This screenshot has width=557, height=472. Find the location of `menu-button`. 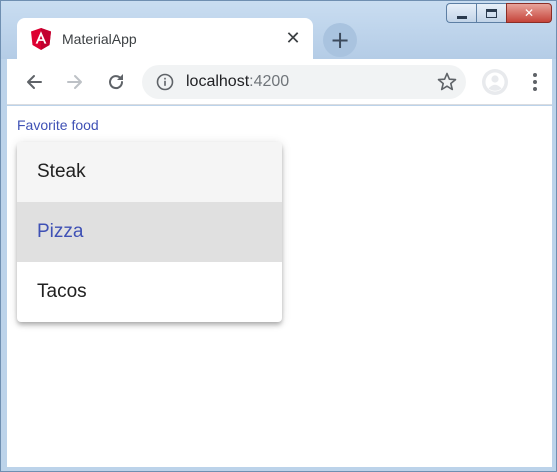

menu-button is located at coordinates (535, 82).